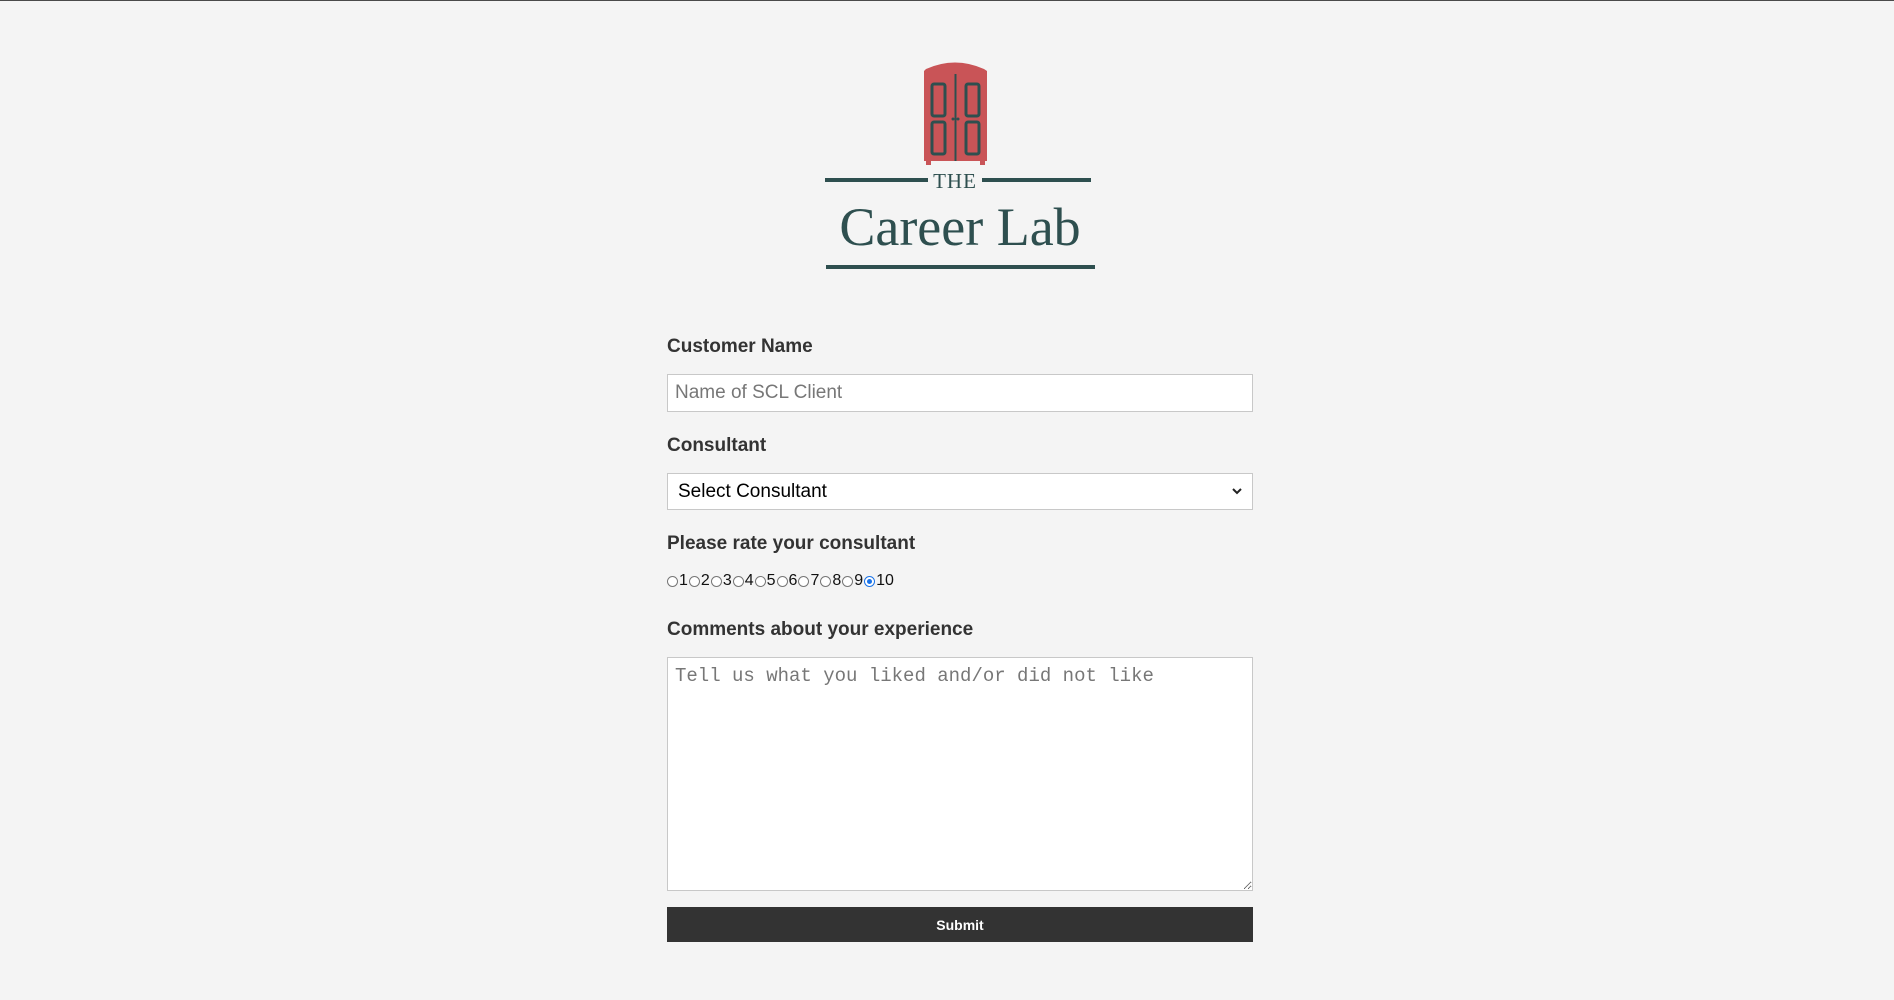  I want to click on rating-option: 8, so click(830, 581).